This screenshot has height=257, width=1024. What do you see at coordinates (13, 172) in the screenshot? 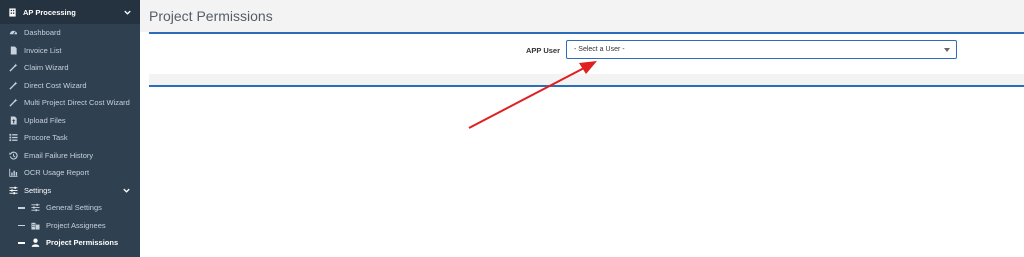
I see `bar-chart-icon` at bounding box center [13, 172].